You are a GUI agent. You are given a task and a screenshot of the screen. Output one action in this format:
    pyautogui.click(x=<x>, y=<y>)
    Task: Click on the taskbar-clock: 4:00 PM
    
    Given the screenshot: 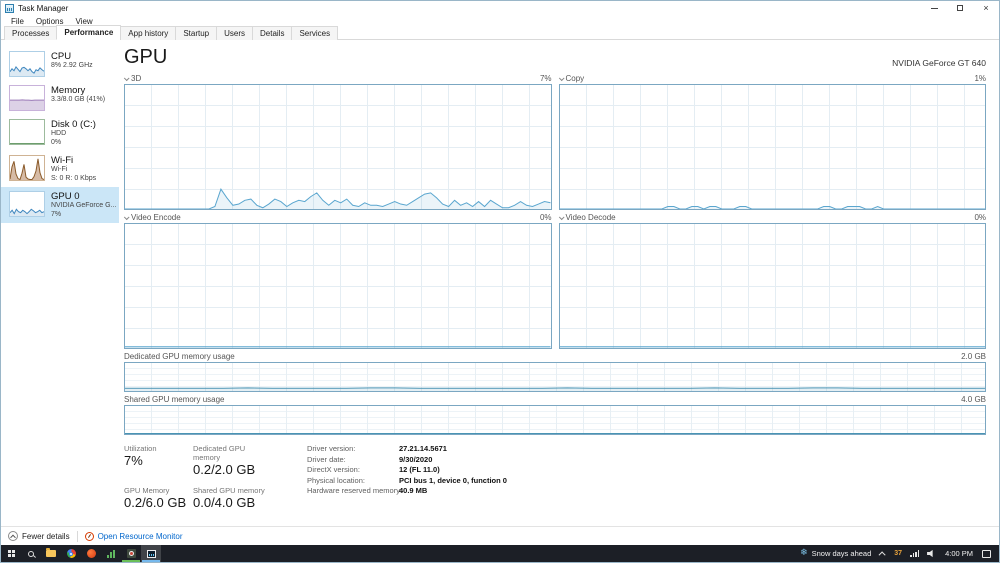 What is the action you would take?
    pyautogui.click(x=959, y=553)
    